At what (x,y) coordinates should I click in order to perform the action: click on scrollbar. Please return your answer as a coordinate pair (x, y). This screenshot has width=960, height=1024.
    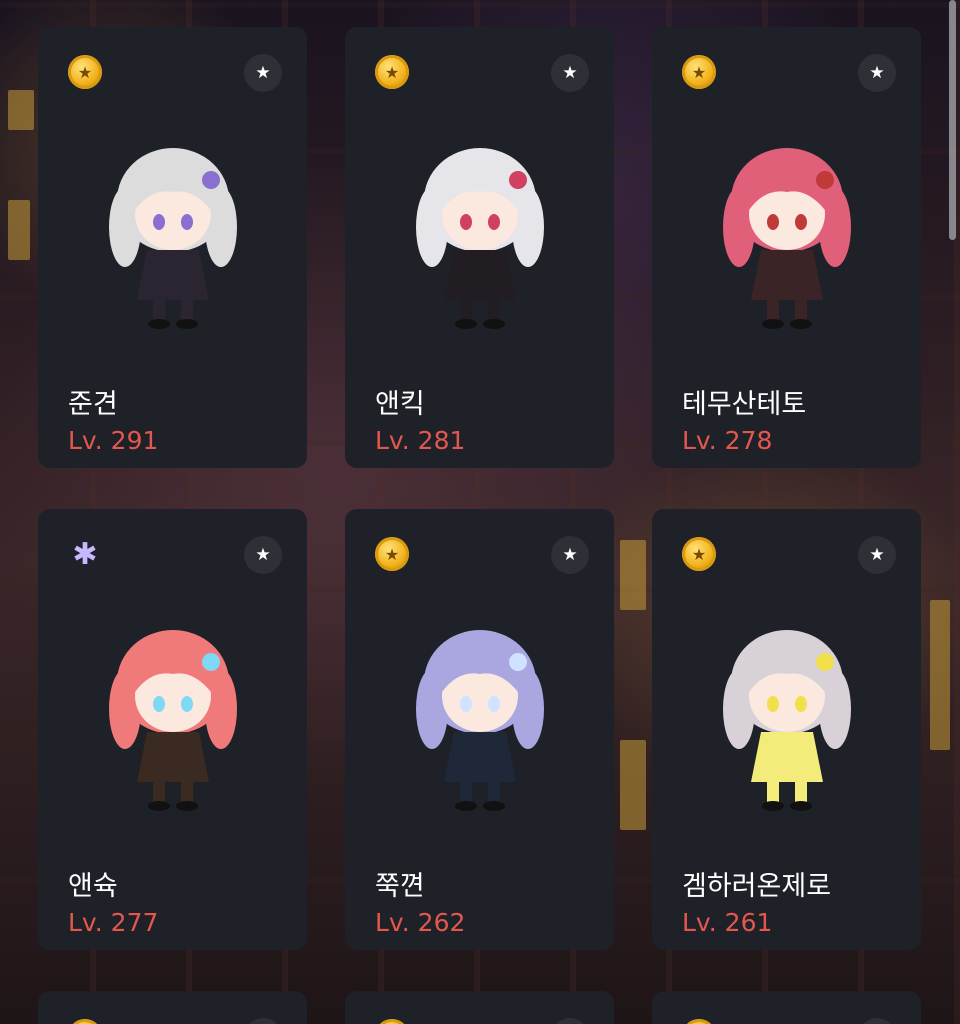
    Looking at the image, I should click on (952, 120).